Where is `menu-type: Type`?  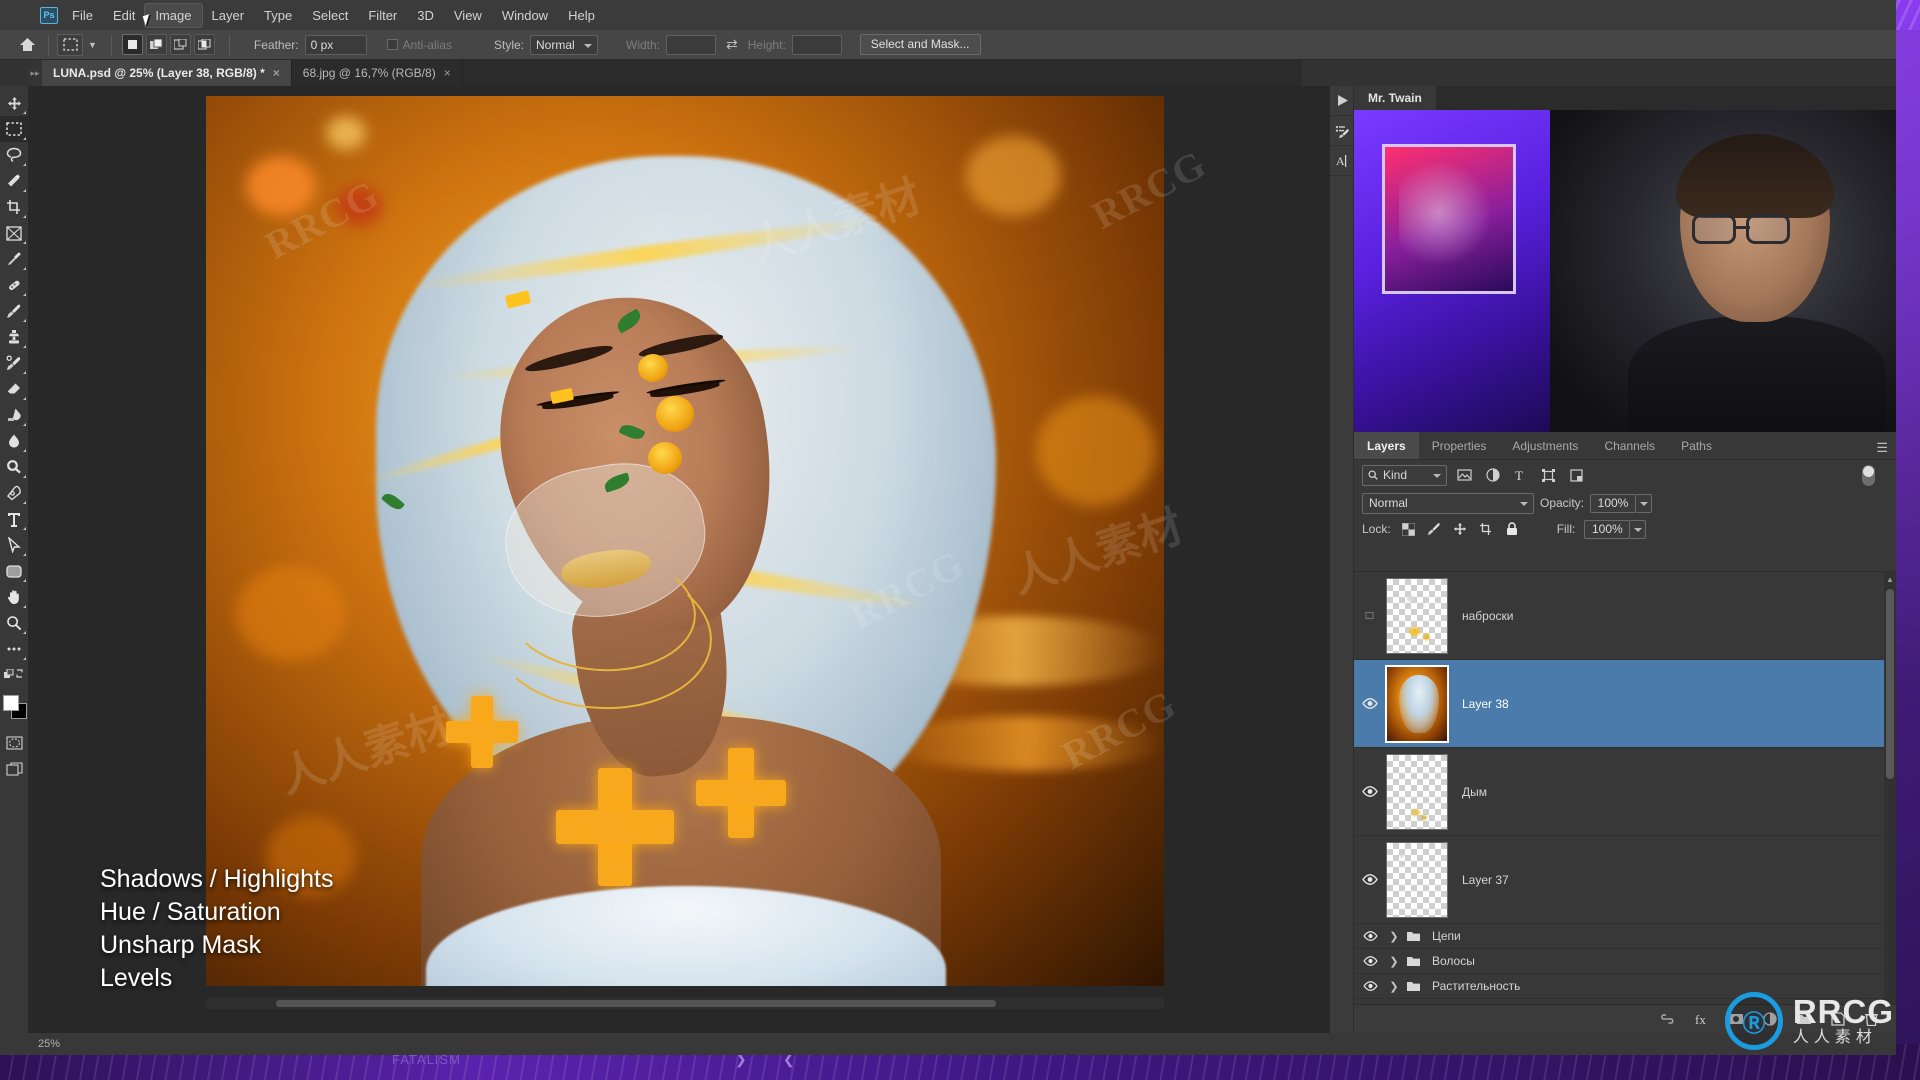
menu-type: Type is located at coordinates (278, 15).